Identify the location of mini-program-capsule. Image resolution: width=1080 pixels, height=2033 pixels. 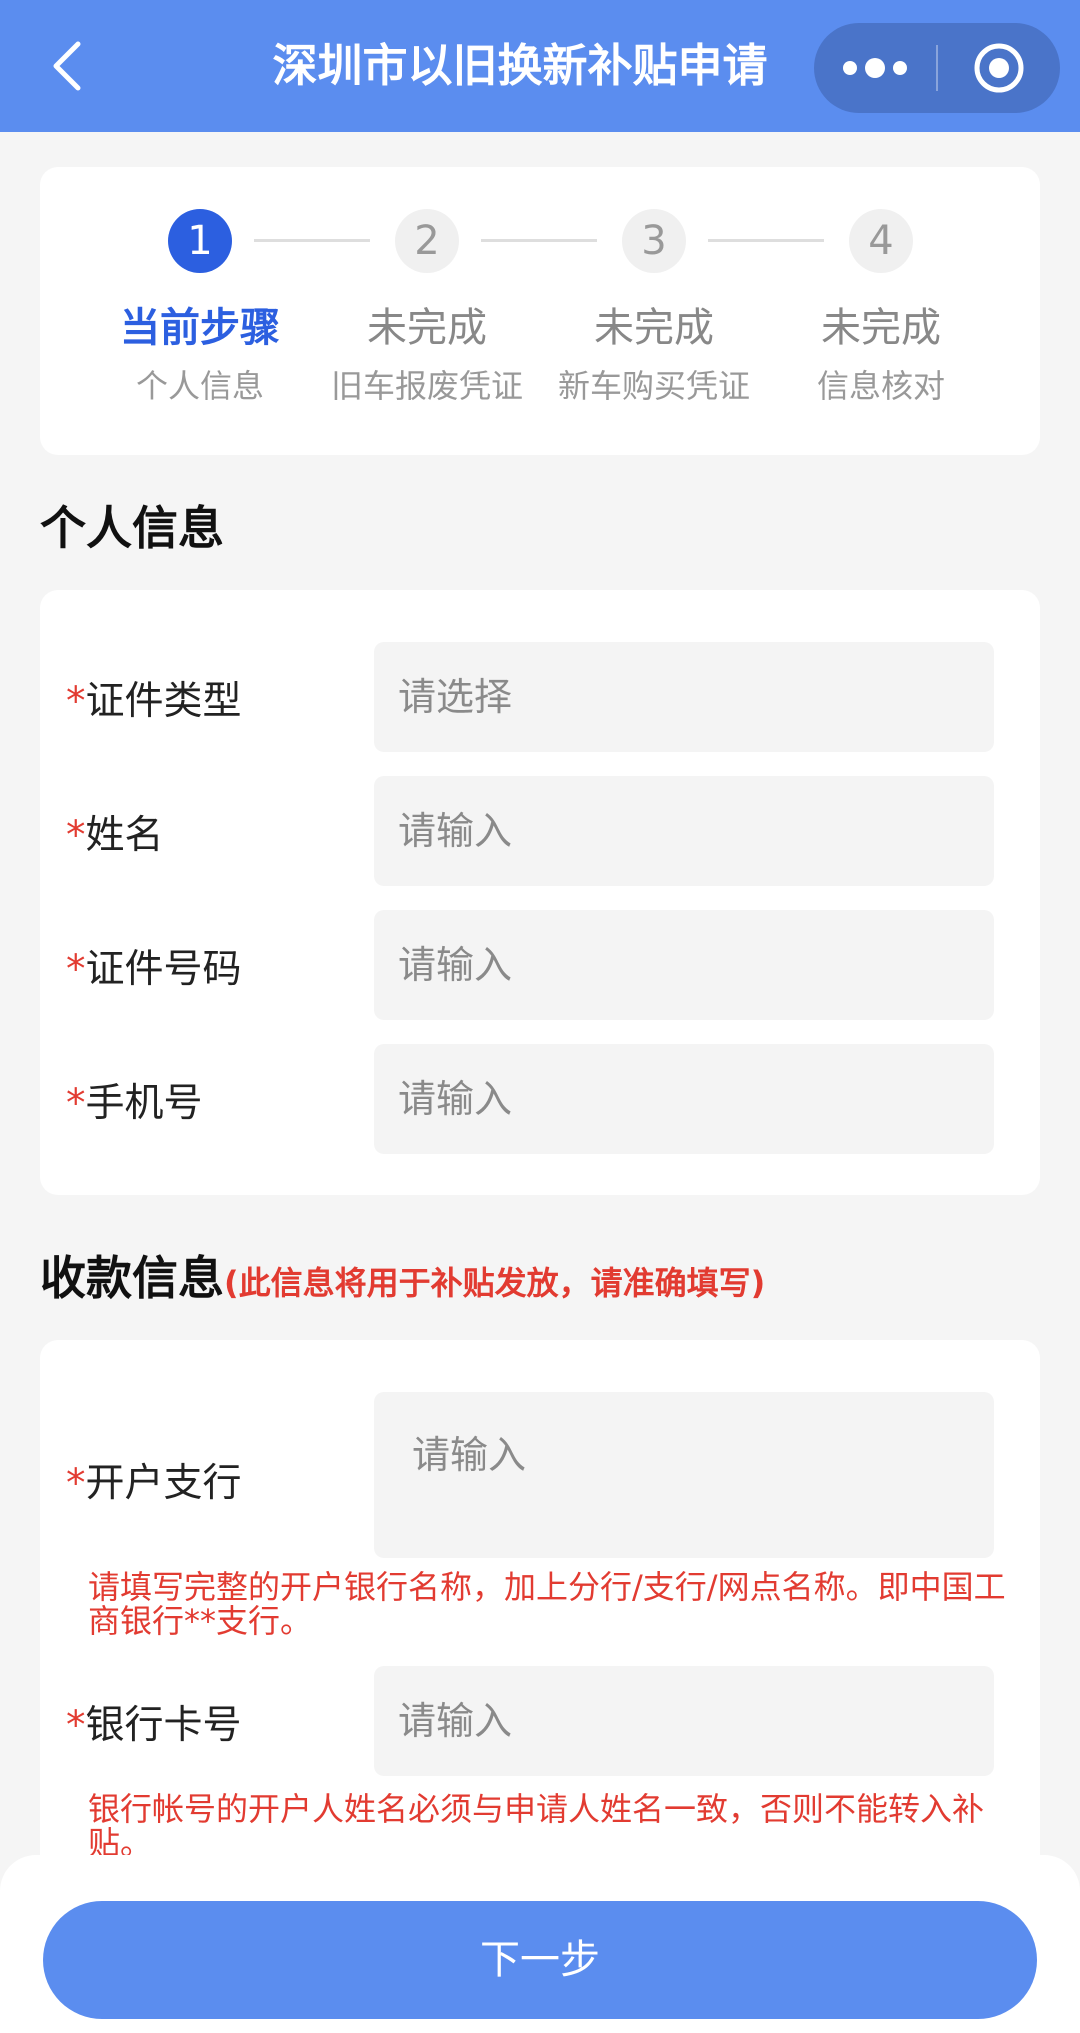
(937, 68).